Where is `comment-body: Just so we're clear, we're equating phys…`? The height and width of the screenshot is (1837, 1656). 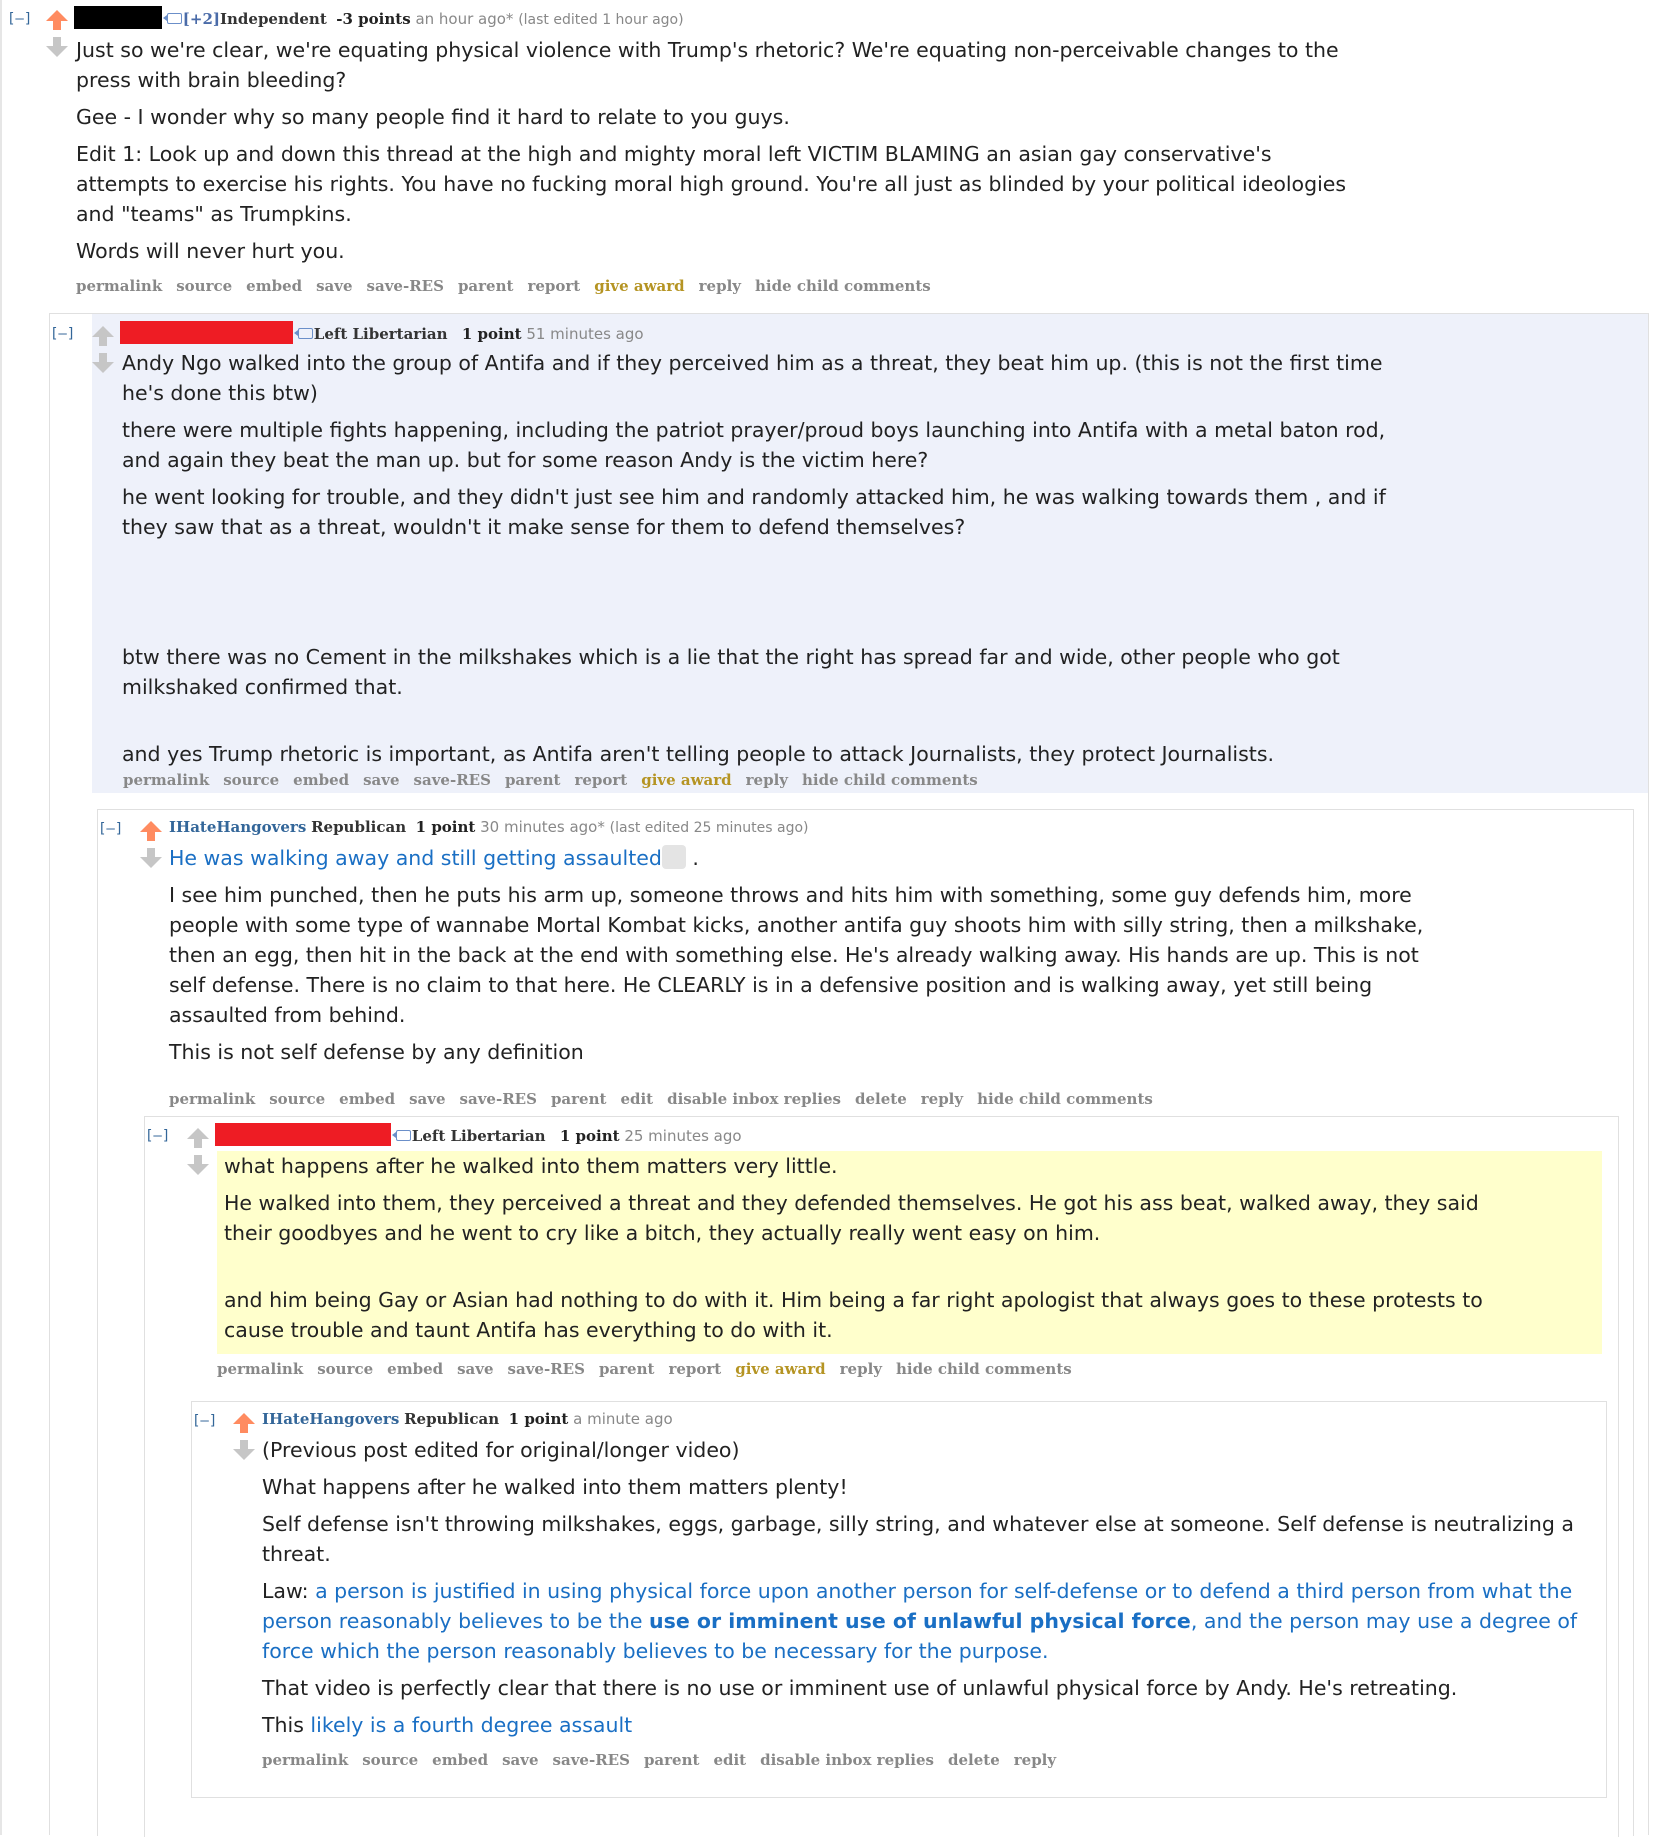 comment-body: Just so we're clear, we're equating phys… is located at coordinates (716, 154).